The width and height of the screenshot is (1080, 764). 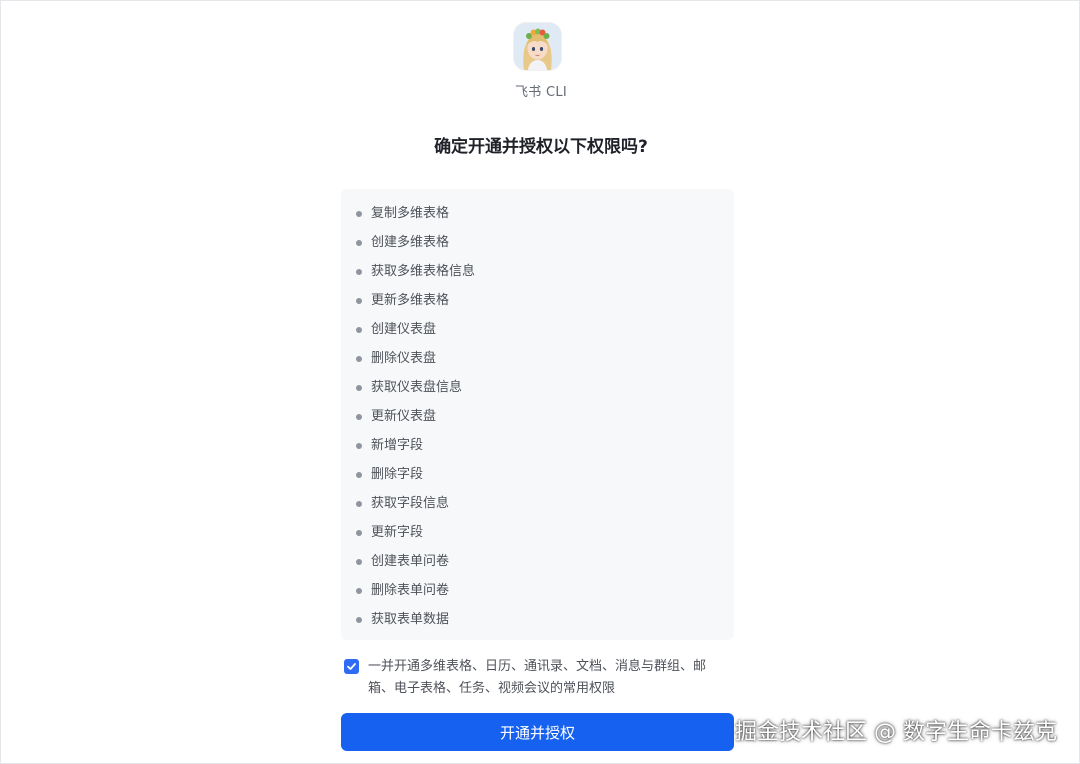 What do you see at coordinates (410, 561) in the screenshot?
I see `permission-label: 创建表单问卷` at bounding box center [410, 561].